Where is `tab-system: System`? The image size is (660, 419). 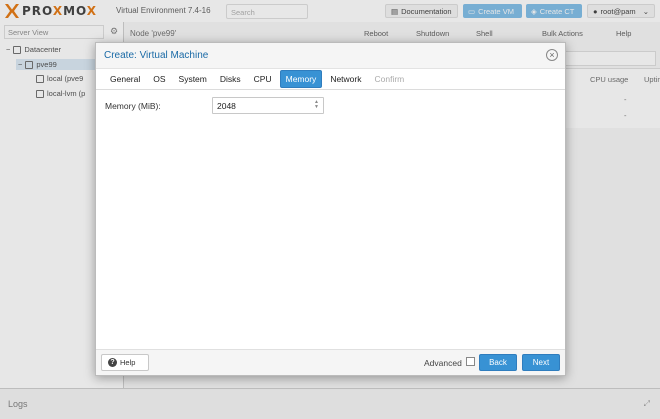 tab-system: System is located at coordinates (193, 79).